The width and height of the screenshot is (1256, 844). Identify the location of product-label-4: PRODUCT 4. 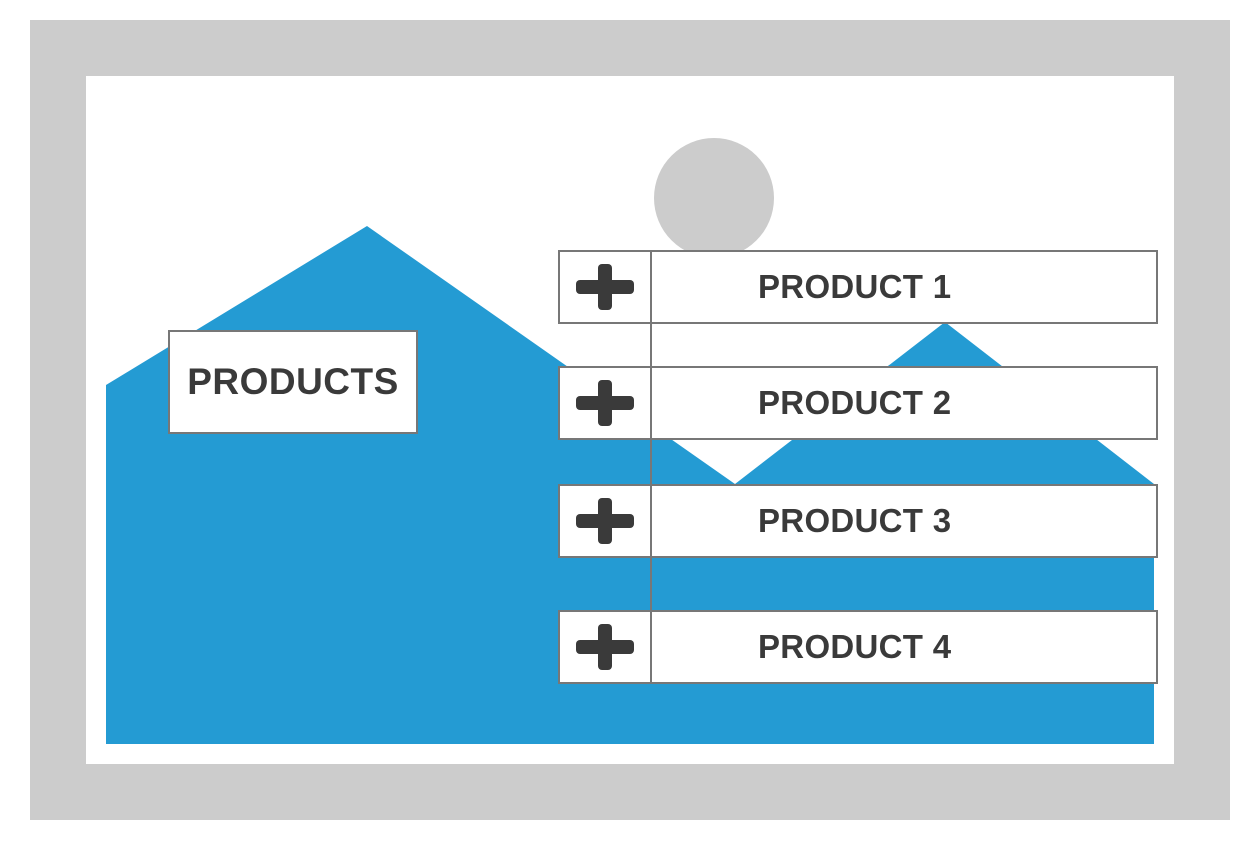
(855, 646).